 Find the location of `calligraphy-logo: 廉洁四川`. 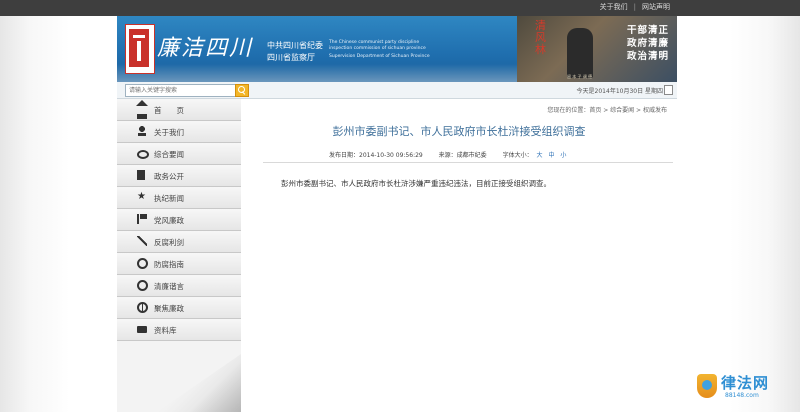

calligraphy-logo: 廉洁四川 is located at coordinates (205, 48).